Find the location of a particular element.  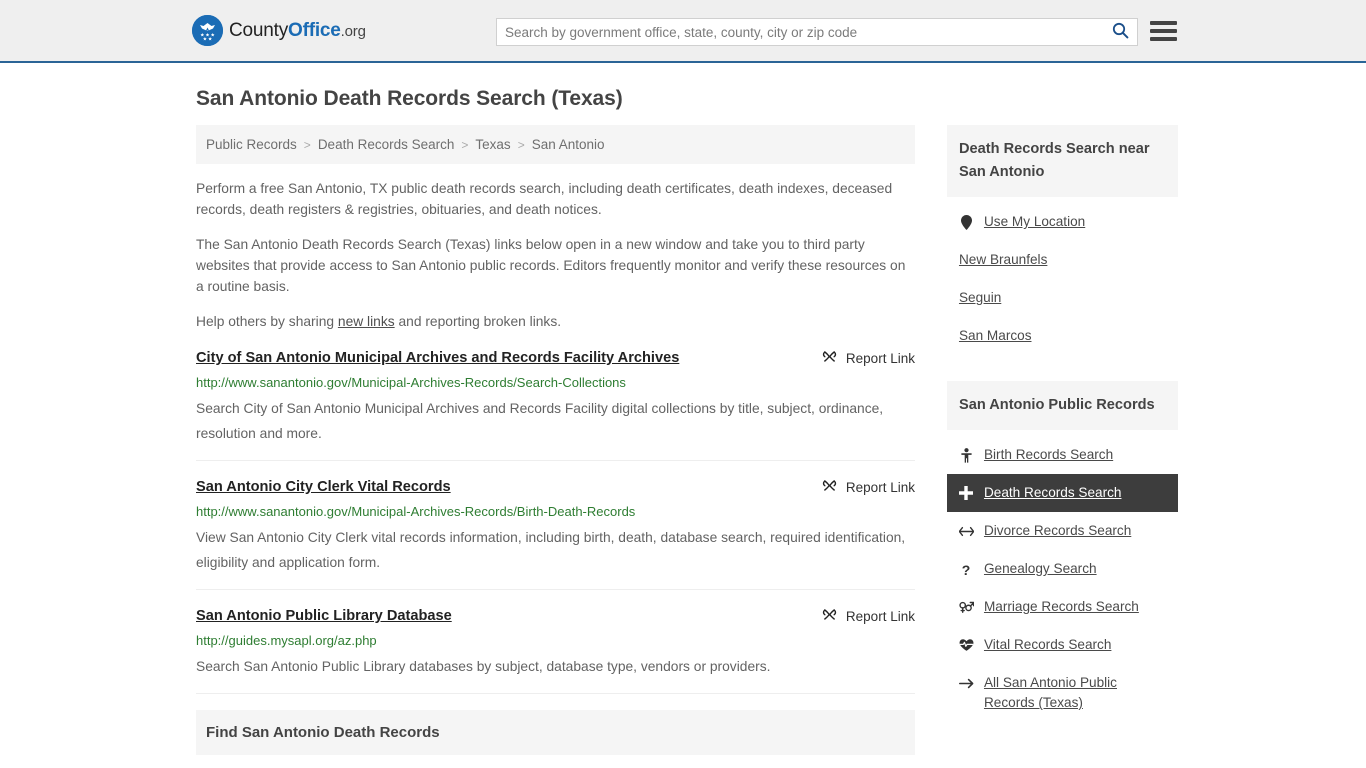

search-button is located at coordinates (1120, 32).